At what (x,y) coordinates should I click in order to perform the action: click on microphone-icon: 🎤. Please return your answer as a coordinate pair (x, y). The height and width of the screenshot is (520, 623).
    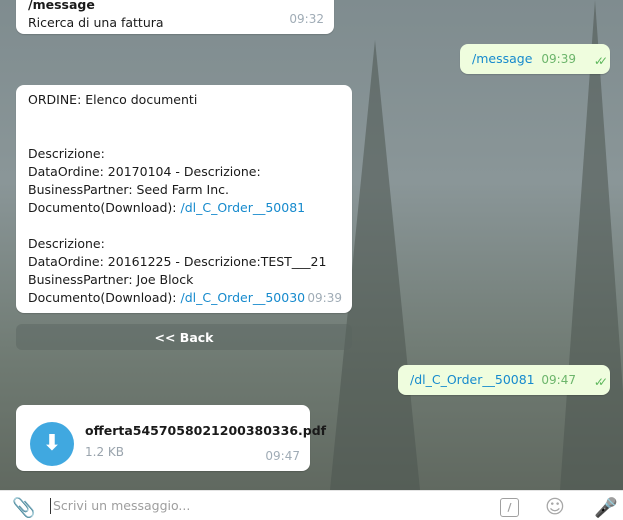
    Looking at the image, I should click on (606, 507).